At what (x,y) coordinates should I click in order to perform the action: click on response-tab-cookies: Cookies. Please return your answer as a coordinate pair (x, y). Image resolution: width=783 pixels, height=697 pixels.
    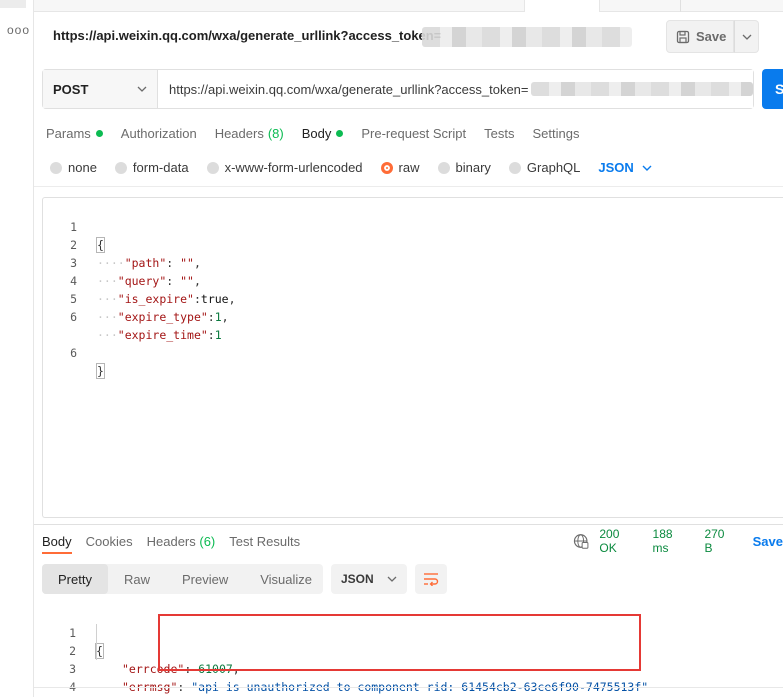
    Looking at the image, I should click on (109, 541).